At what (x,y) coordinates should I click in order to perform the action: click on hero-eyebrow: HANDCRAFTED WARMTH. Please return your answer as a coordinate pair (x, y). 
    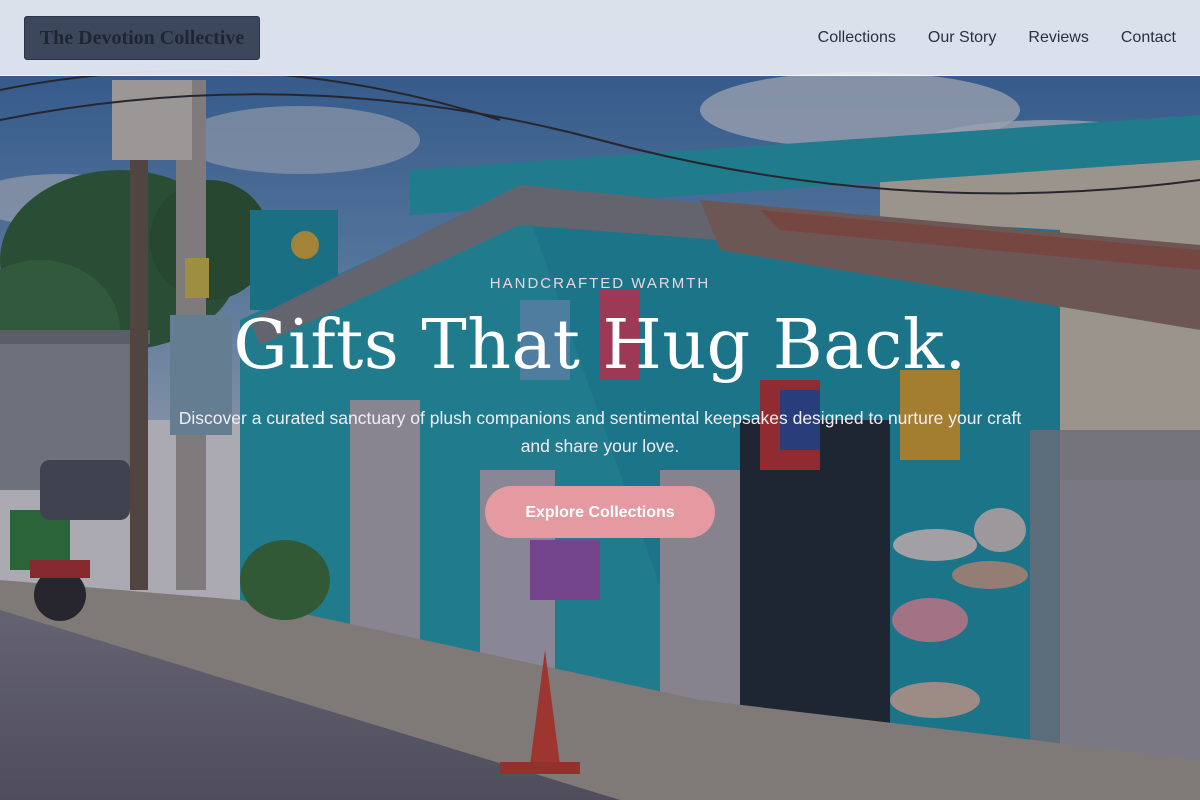
    Looking at the image, I should click on (600, 283).